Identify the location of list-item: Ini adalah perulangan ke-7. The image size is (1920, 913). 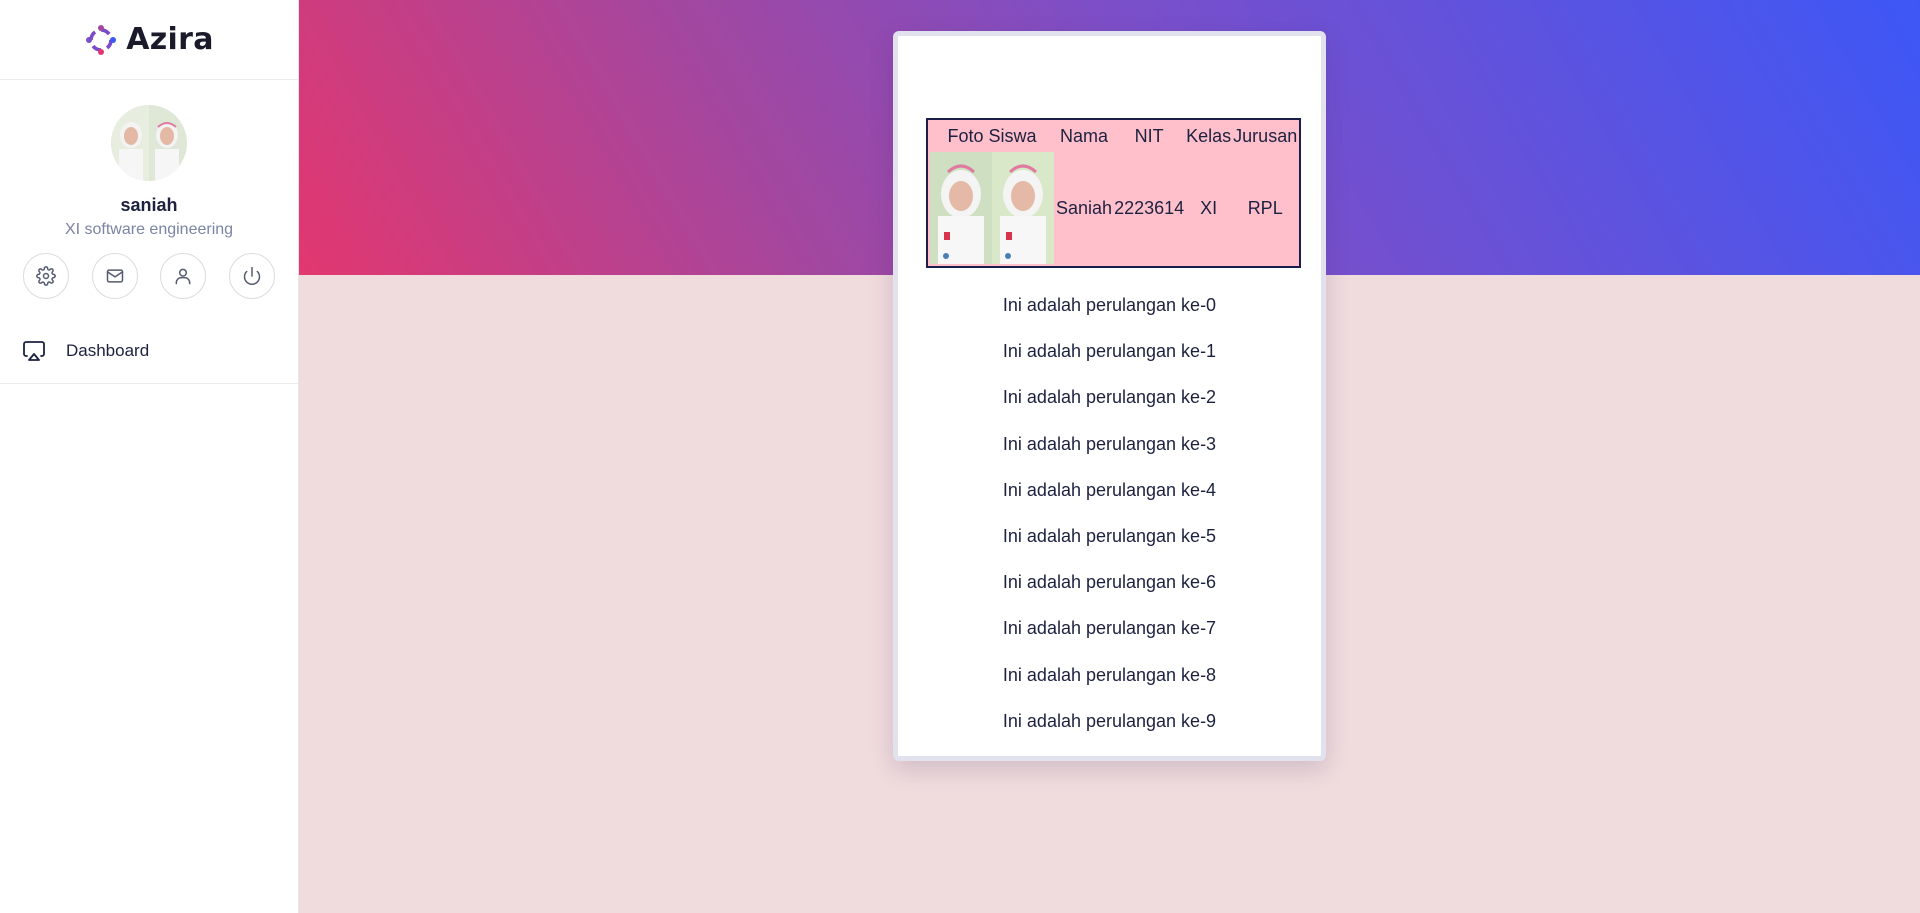
(1109, 628).